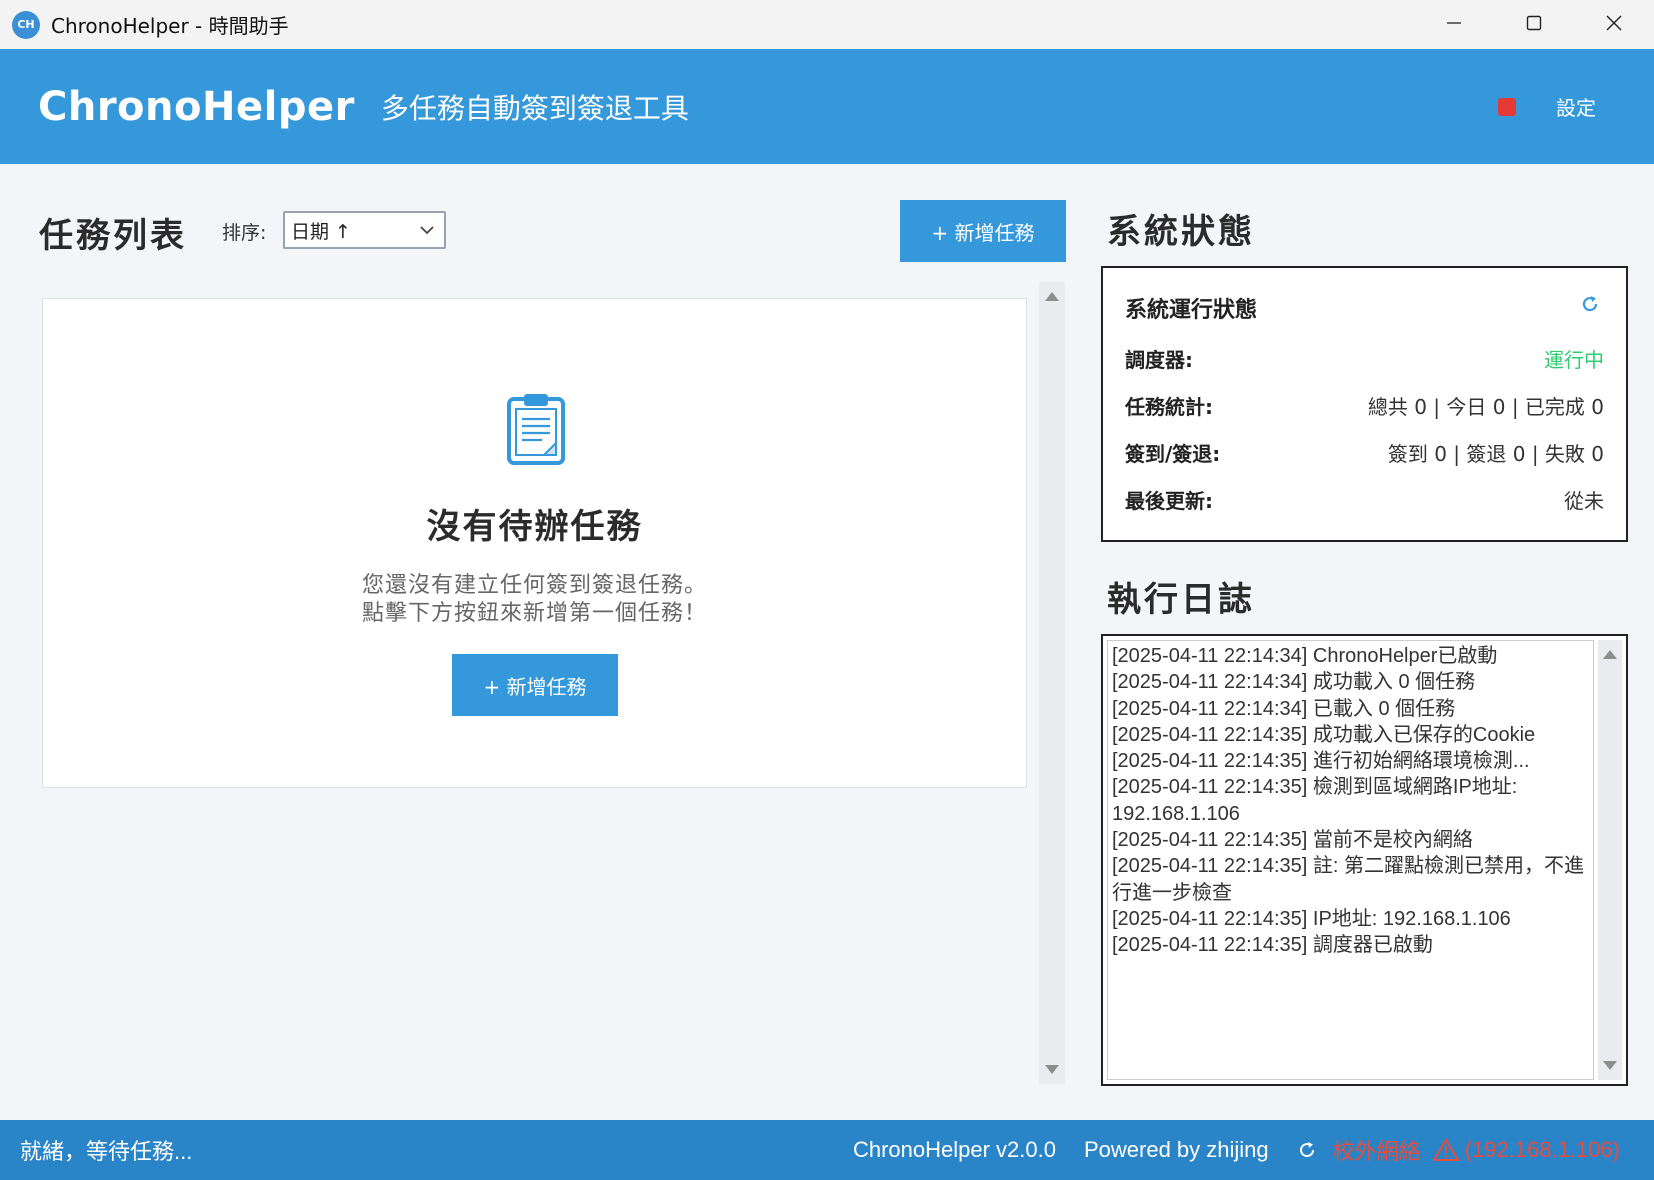 This screenshot has height=1180, width=1654. Describe the element at coordinates (1576, 106) in the screenshot. I see `settings-button: 設定` at that location.